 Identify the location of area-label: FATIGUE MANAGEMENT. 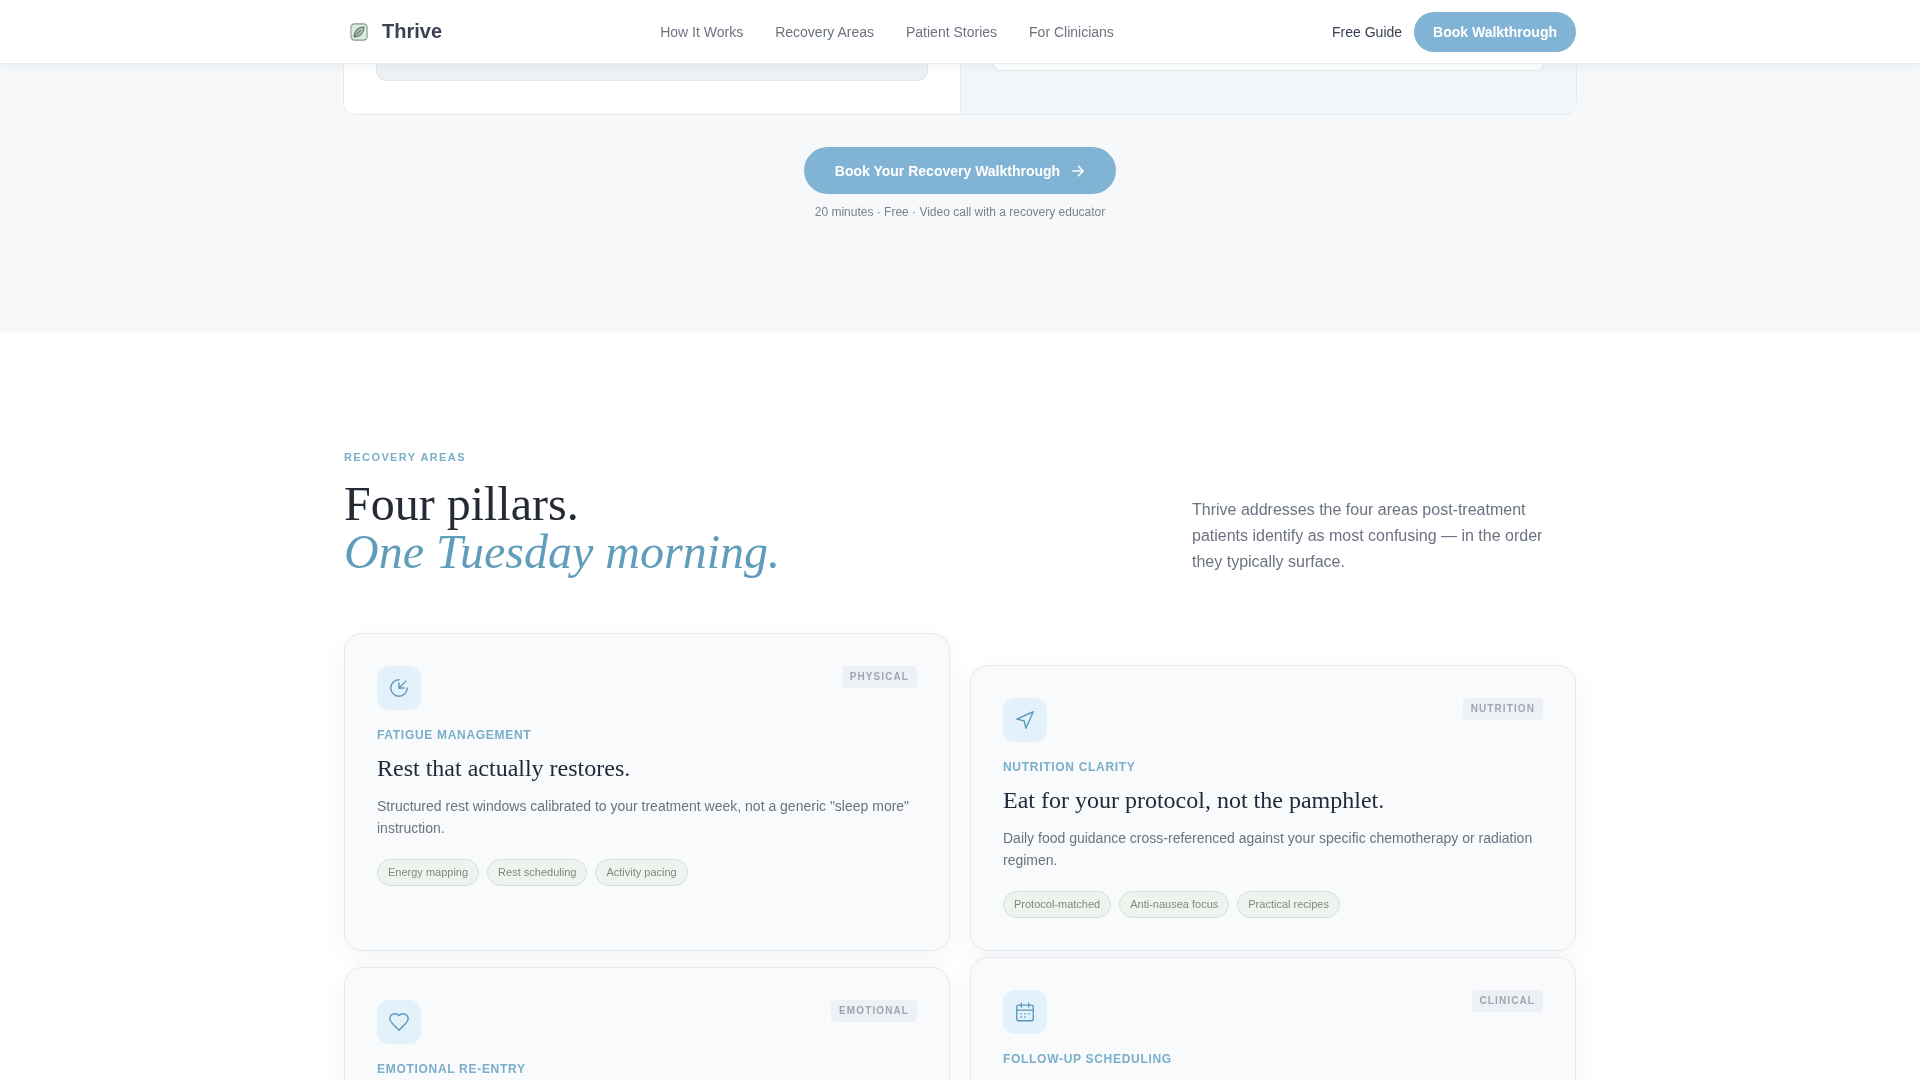
(455, 735).